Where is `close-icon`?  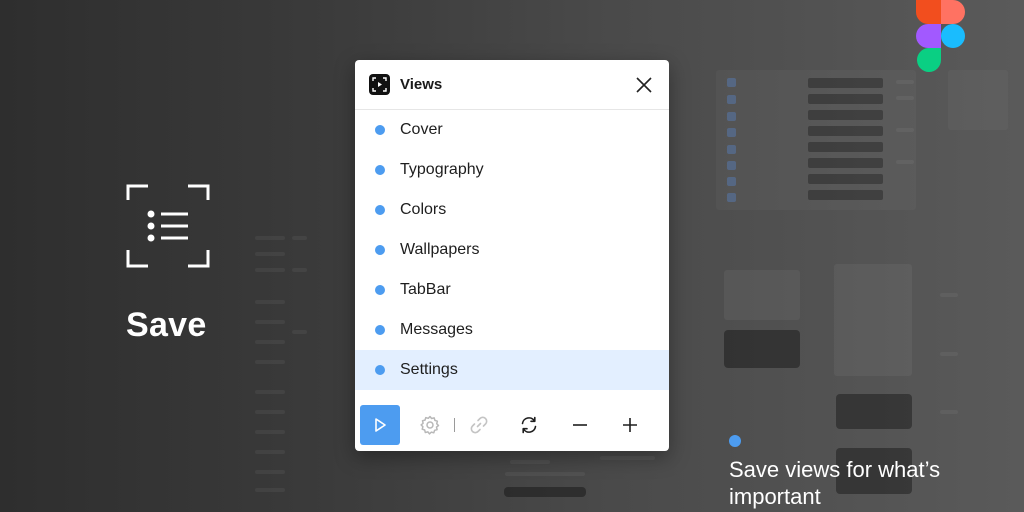
close-icon is located at coordinates (644, 85).